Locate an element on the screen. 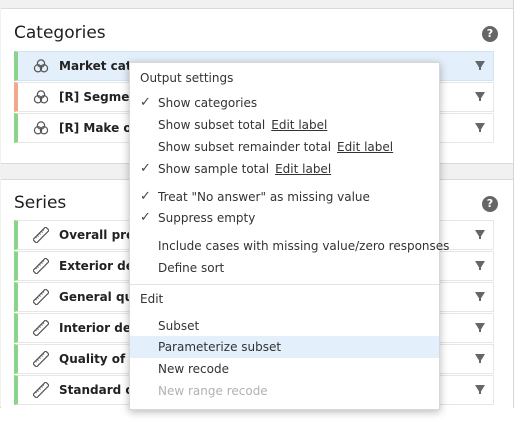 The height and width of the screenshot is (423, 529). menu-item-label: Show subset total is located at coordinates (212, 125).